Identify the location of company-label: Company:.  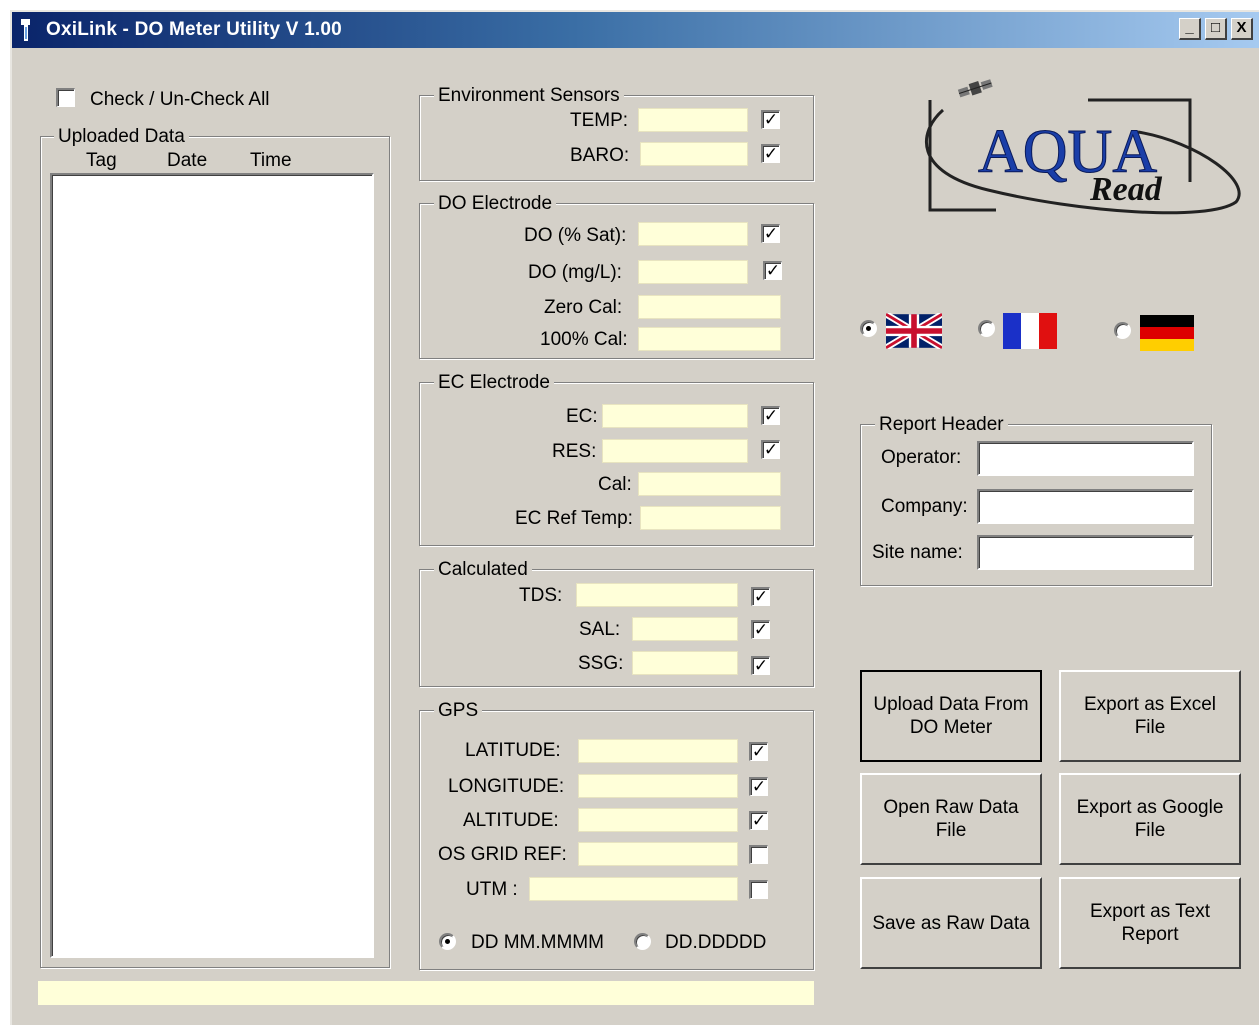
(924, 506).